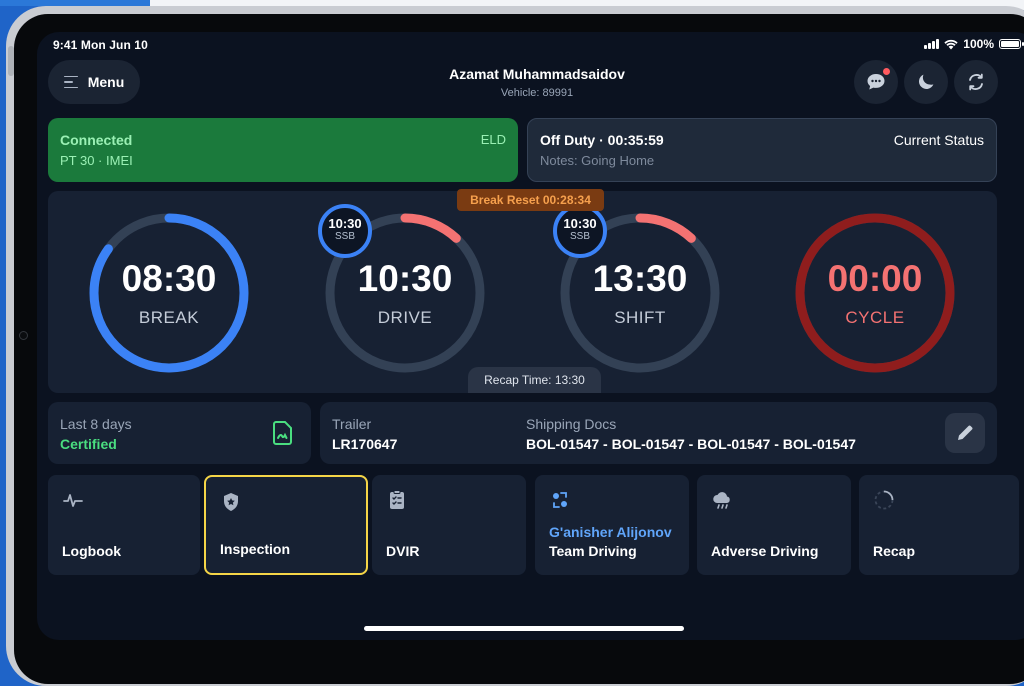  What do you see at coordinates (493, 139) in the screenshot?
I see `eld-type: ELD` at bounding box center [493, 139].